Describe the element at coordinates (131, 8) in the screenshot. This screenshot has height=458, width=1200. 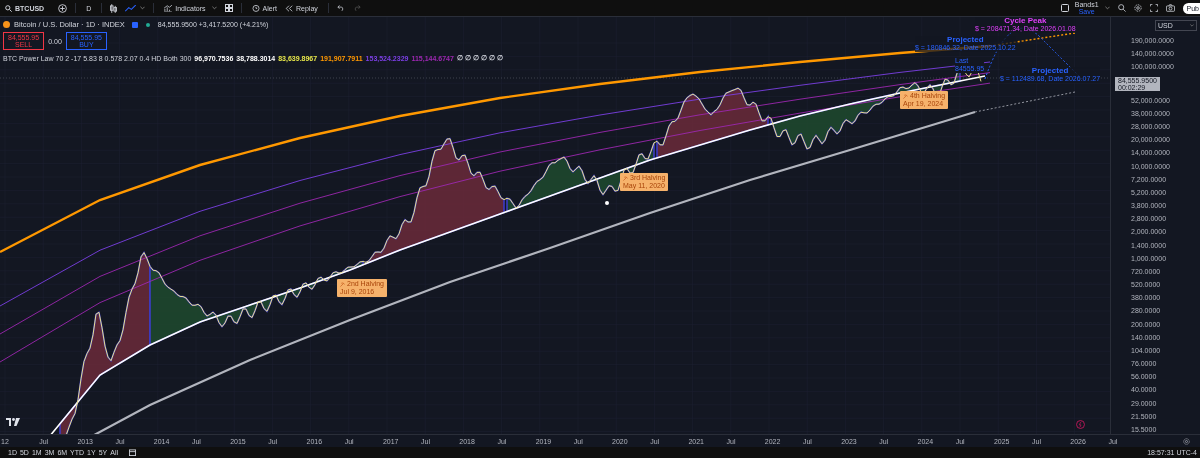
I see `line-chart-icon` at that location.